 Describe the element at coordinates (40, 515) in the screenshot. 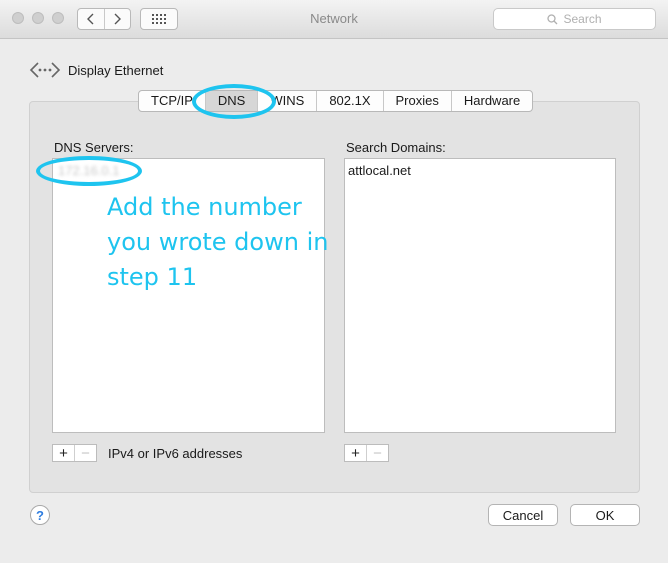

I see `help-button: ?` at that location.